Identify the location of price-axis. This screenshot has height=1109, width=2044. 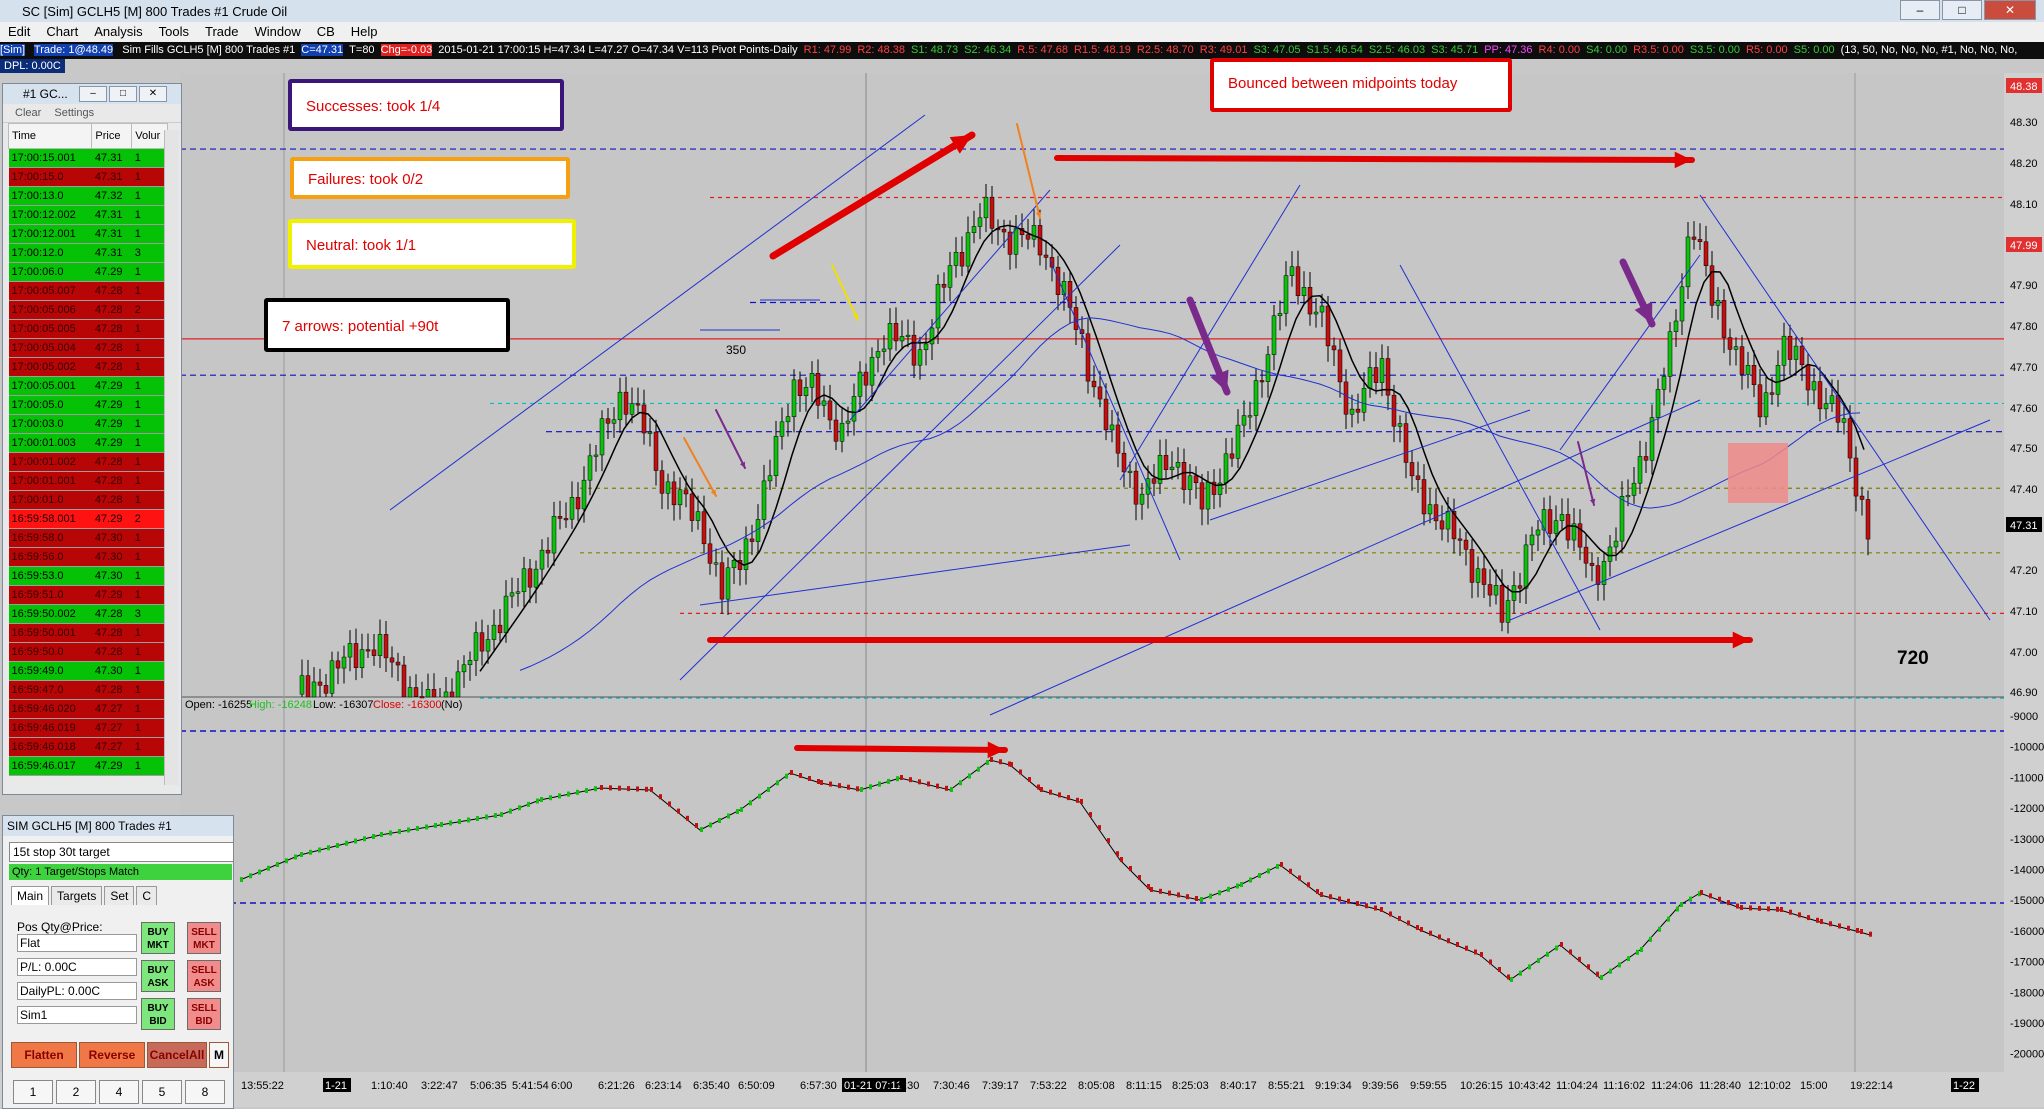
(2024, 590).